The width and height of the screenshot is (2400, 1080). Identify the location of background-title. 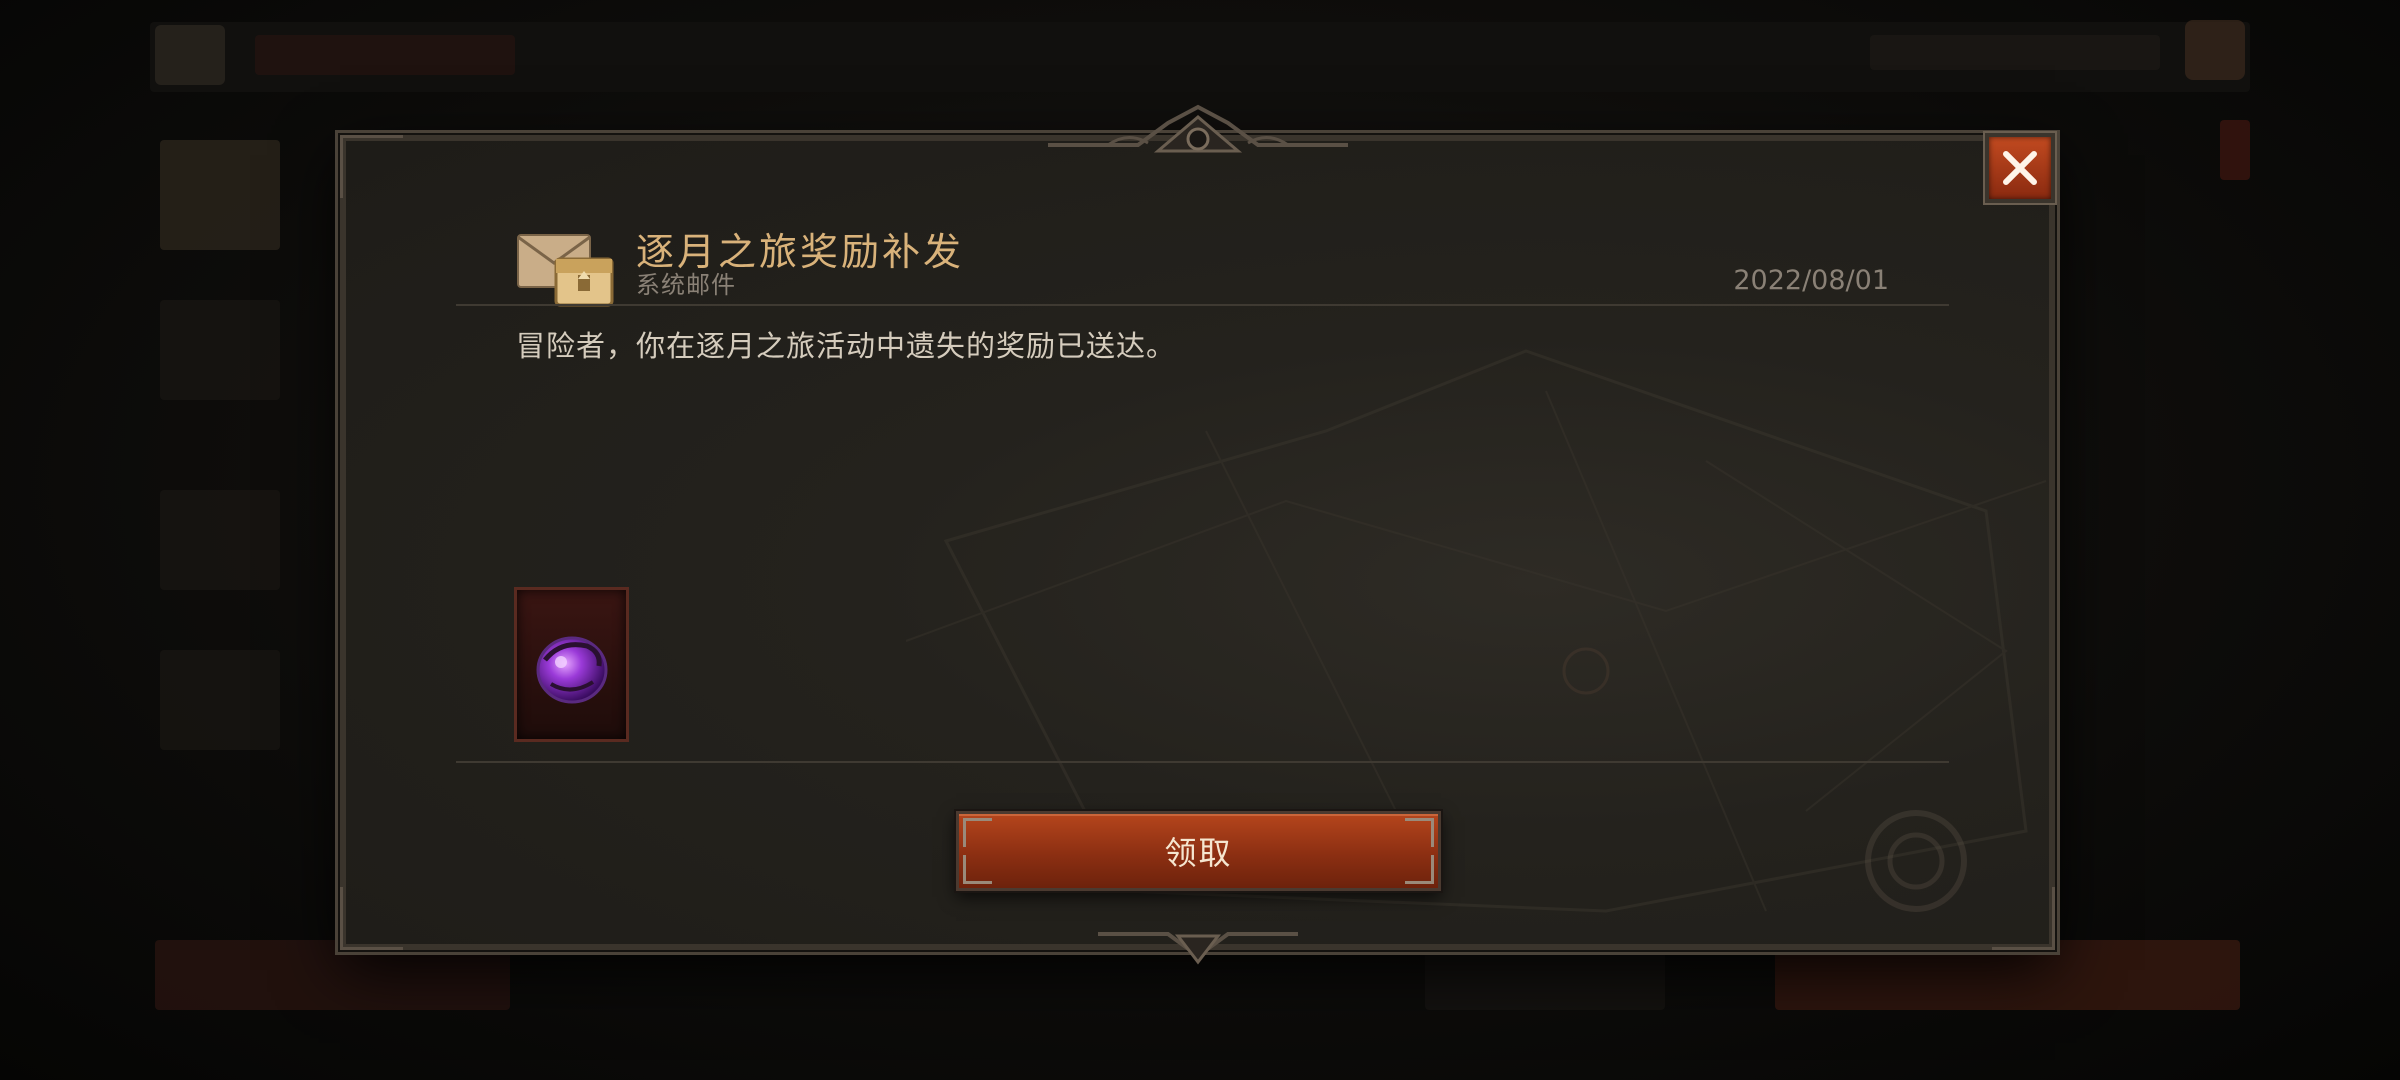
(385, 55).